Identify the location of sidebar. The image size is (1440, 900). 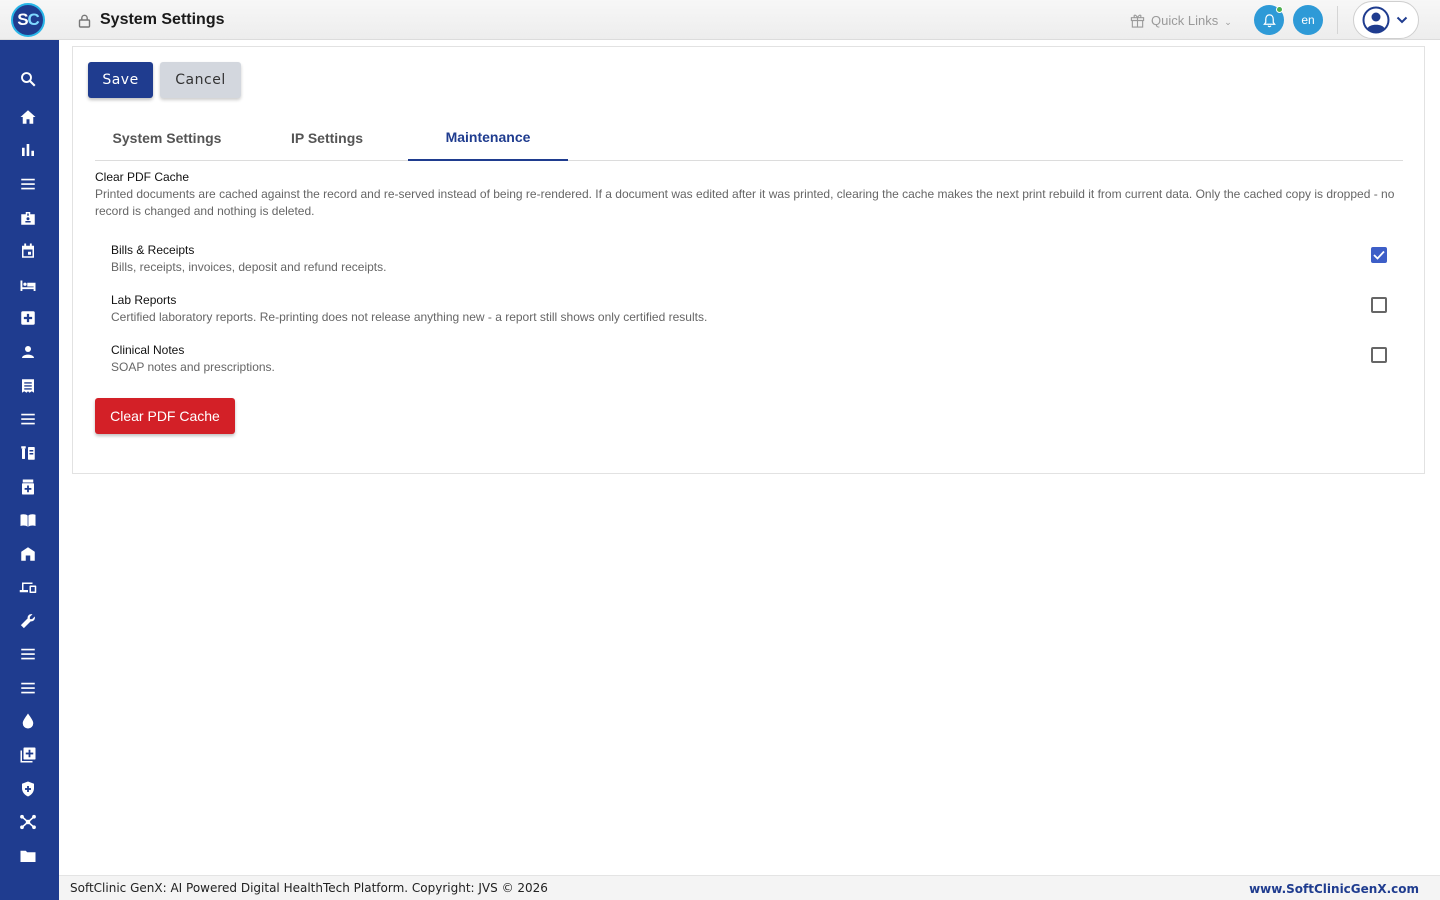
(29, 470).